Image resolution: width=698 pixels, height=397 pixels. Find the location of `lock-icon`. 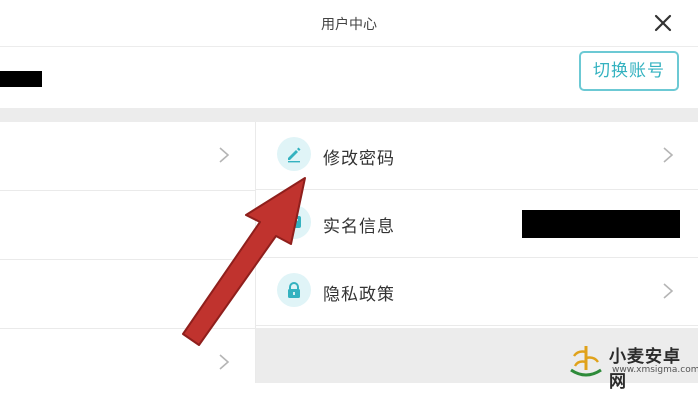

lock-icon is located at coordinates (294, 290).